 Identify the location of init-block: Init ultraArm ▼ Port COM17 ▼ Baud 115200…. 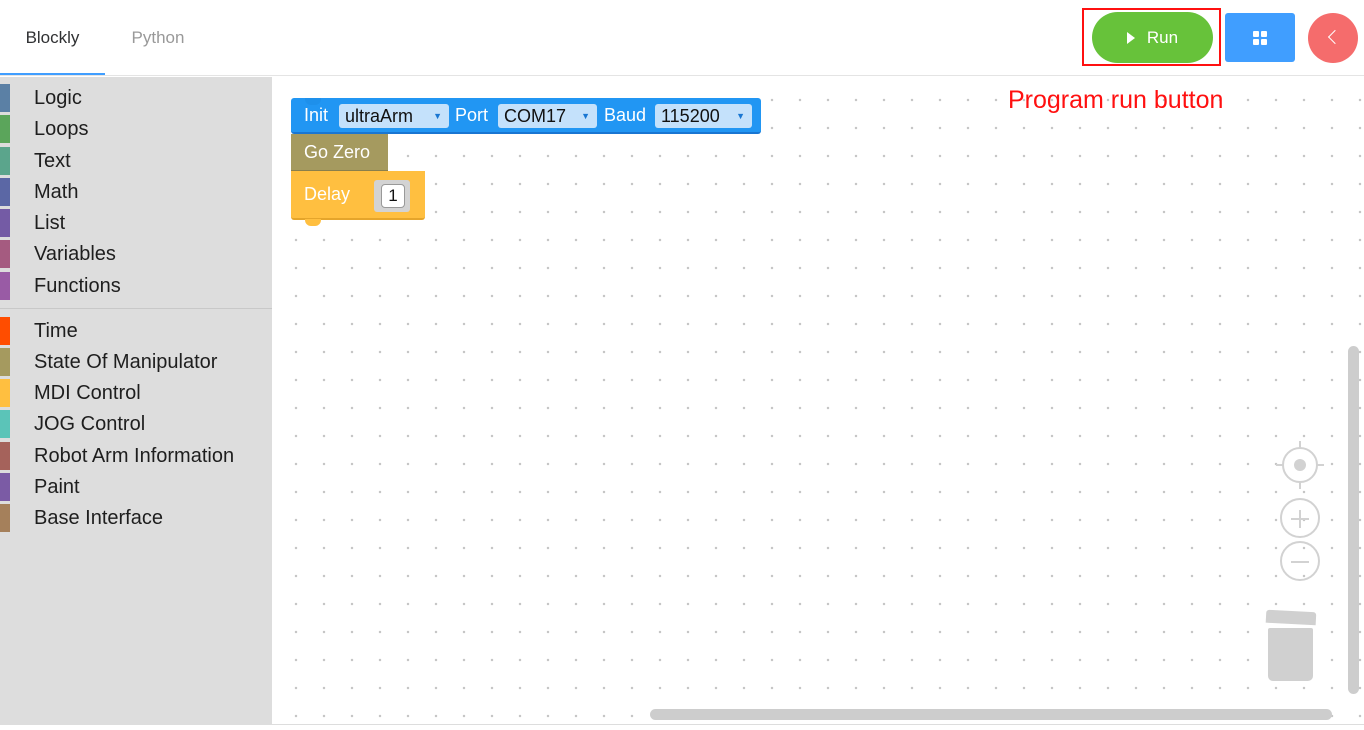
(526, 116).